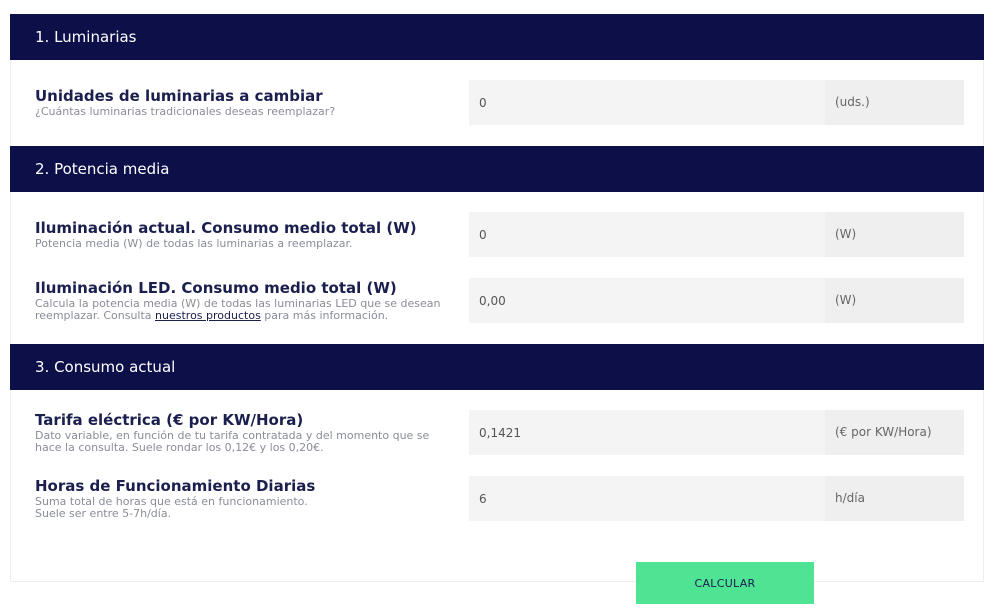 Image resolution: width=997 pixels, height=612 pixels. I want to click on tarifa-input, so click(647, 432).